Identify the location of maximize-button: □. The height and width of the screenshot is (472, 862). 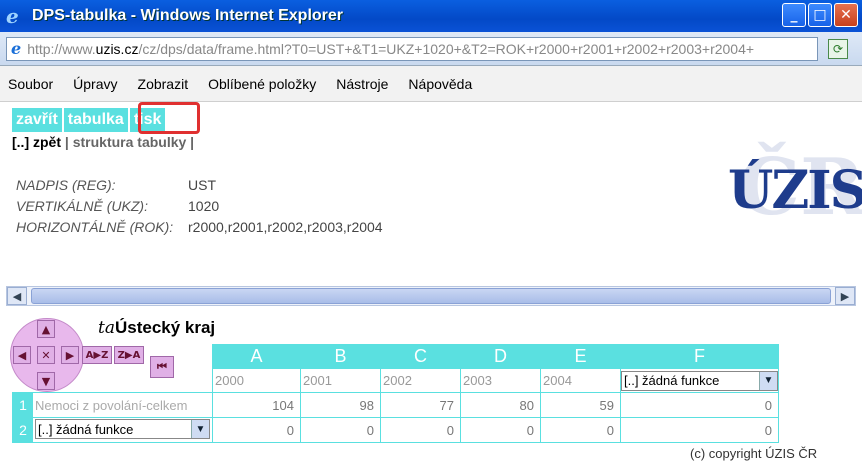
(820, 15).